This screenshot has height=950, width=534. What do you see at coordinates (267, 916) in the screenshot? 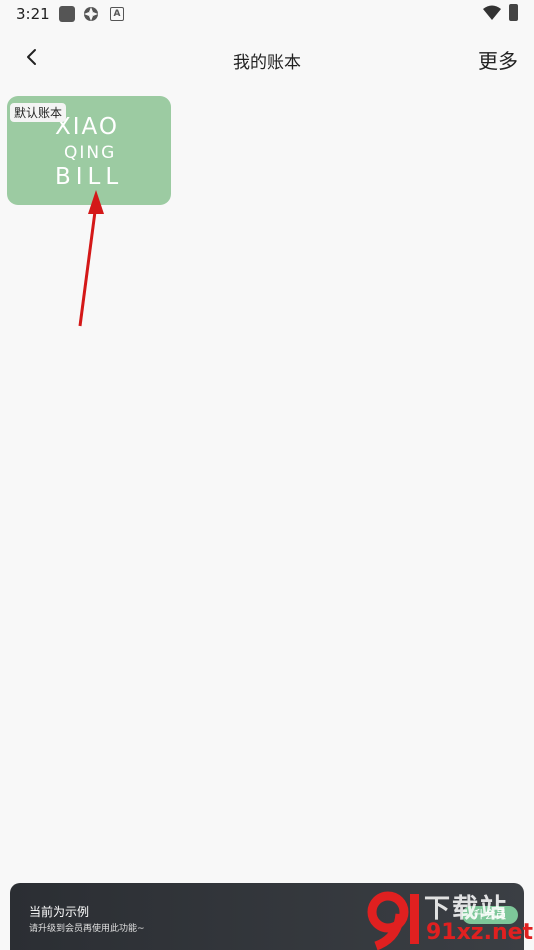
I see `sample-banner: 当前为示例 请升级到会员再使用此功能~ 升会员` at bounding box center [267, 916].